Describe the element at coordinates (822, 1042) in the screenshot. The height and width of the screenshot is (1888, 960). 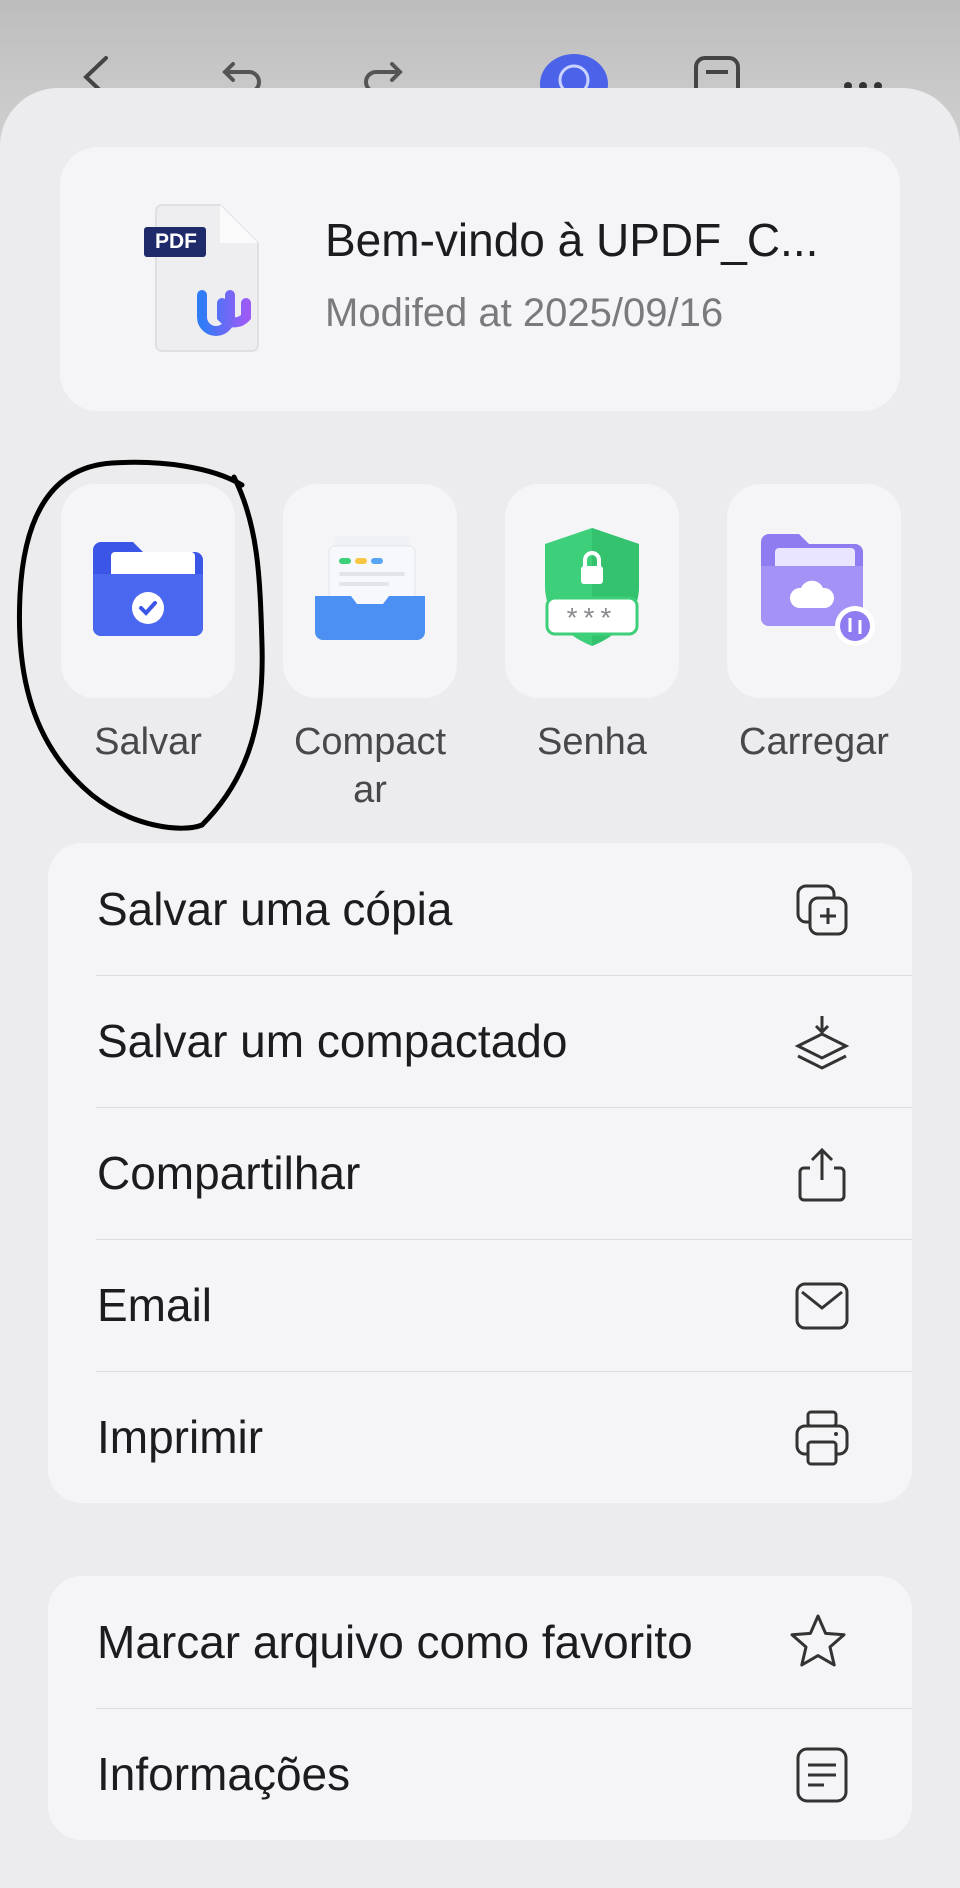
I see `compress-download-icon` at that location.